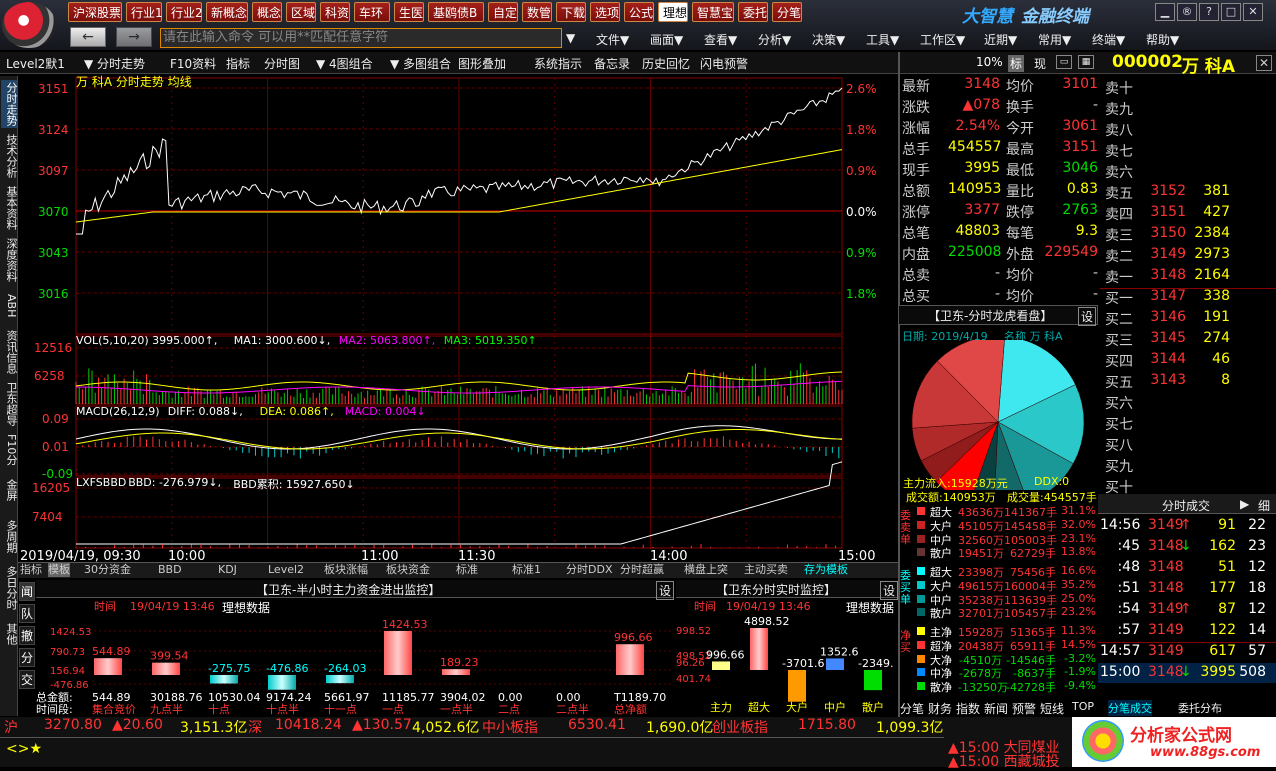  What do you see at coordinates (537, 12) in the screenshot?
I see `market-tab-11: 数管` at bounding box center [537, 12].